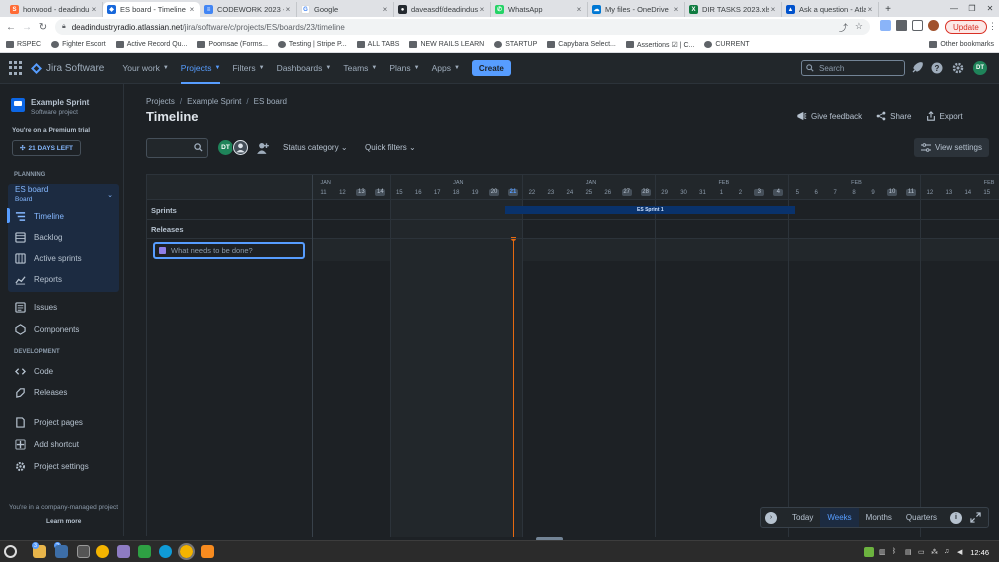 This screenshot has height=562, width=999. I want to click on nav-menu-your-work: Your work ▼, so click(145, 68).